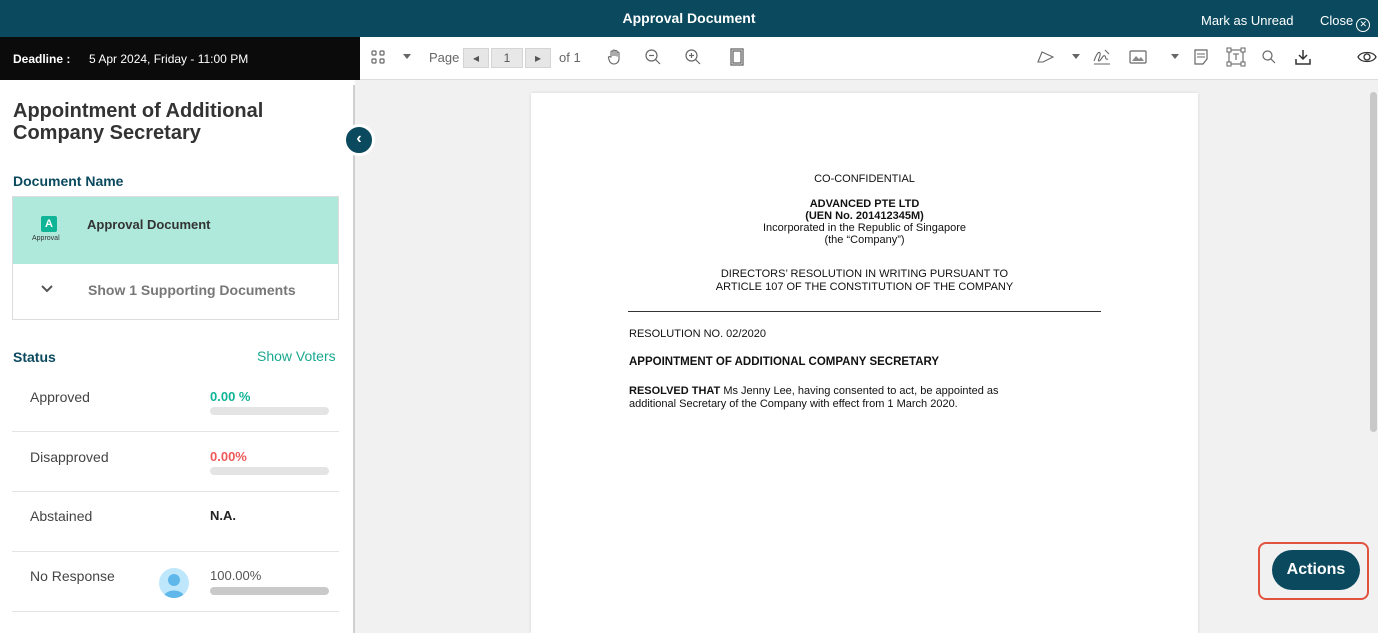 The height and width of the screenshot is (633, 1378). I want to click on image-dropdown-icon, so click(1175, 57).